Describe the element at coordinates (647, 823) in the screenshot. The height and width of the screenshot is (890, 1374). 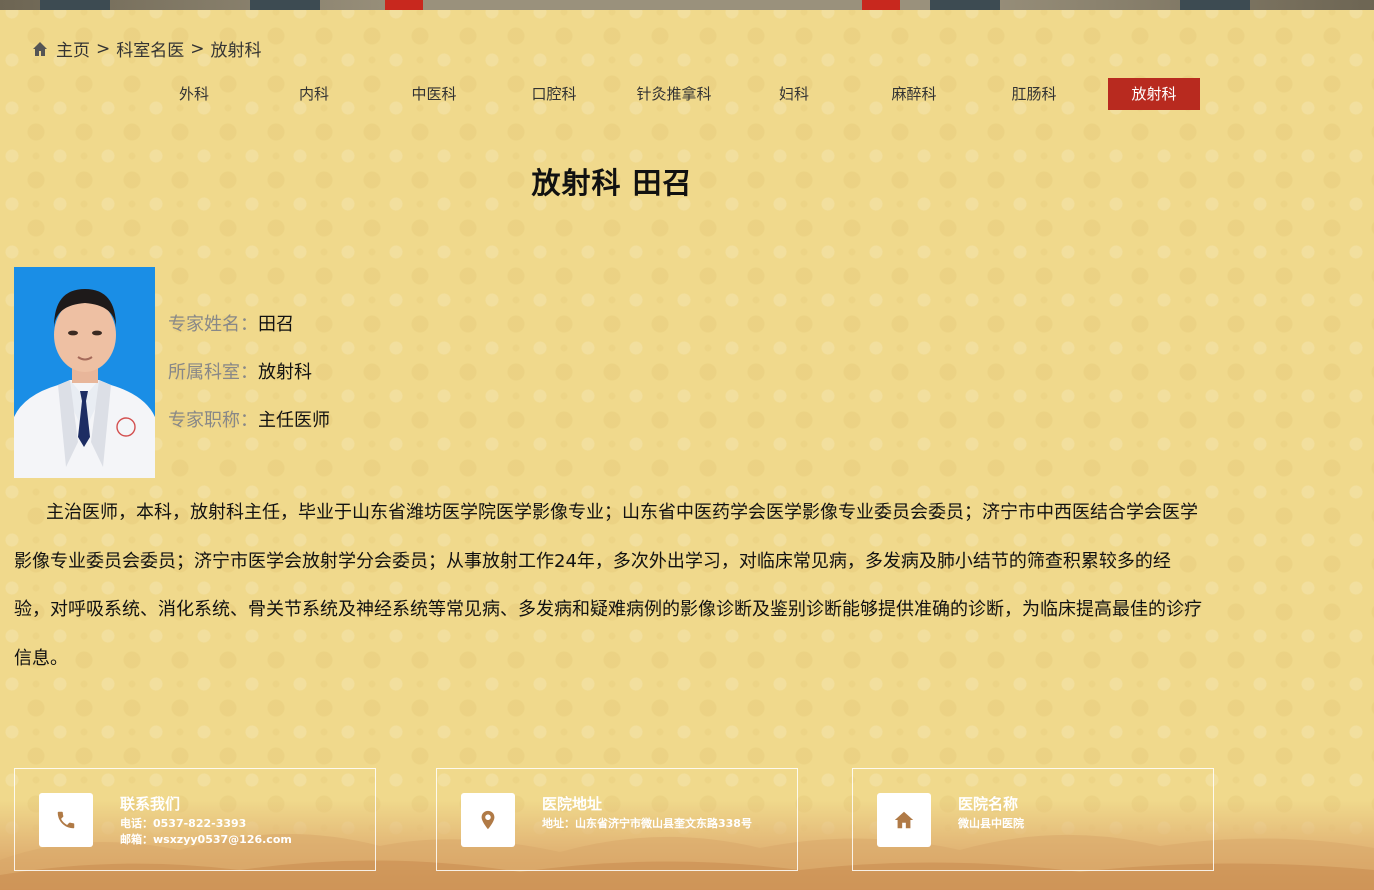
I see `address-line: 地址：山东省济宁市微山县奎文东路338号` at that location.